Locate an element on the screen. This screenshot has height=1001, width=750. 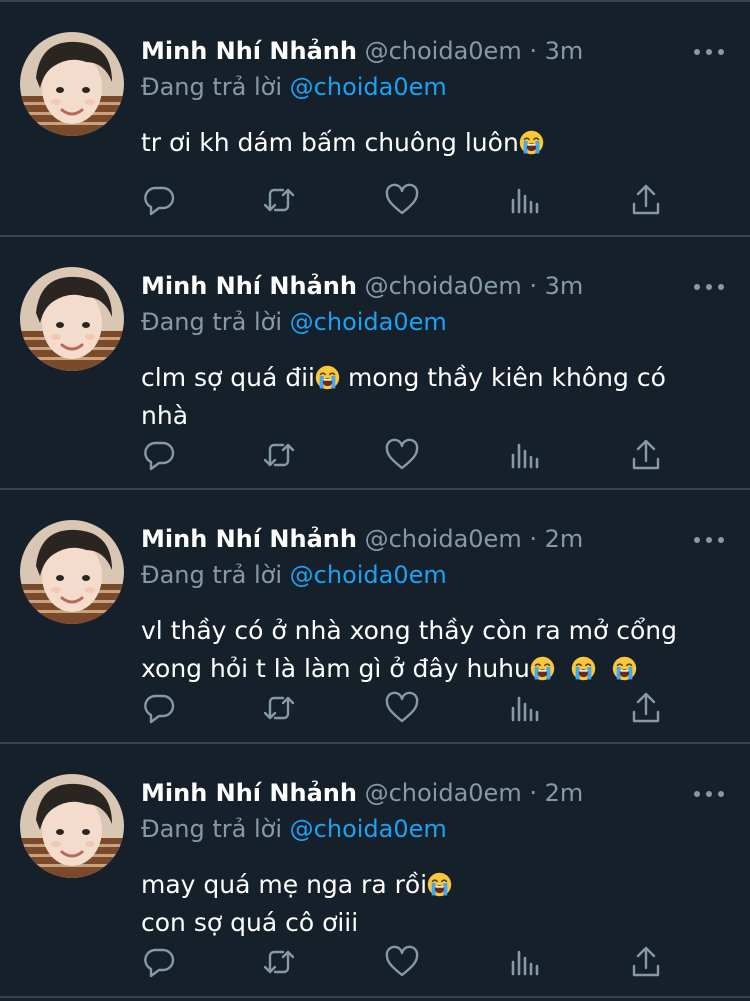
tweet-text-line: may quá mẹ nga ra rồi is located at coordinates (431, 885).